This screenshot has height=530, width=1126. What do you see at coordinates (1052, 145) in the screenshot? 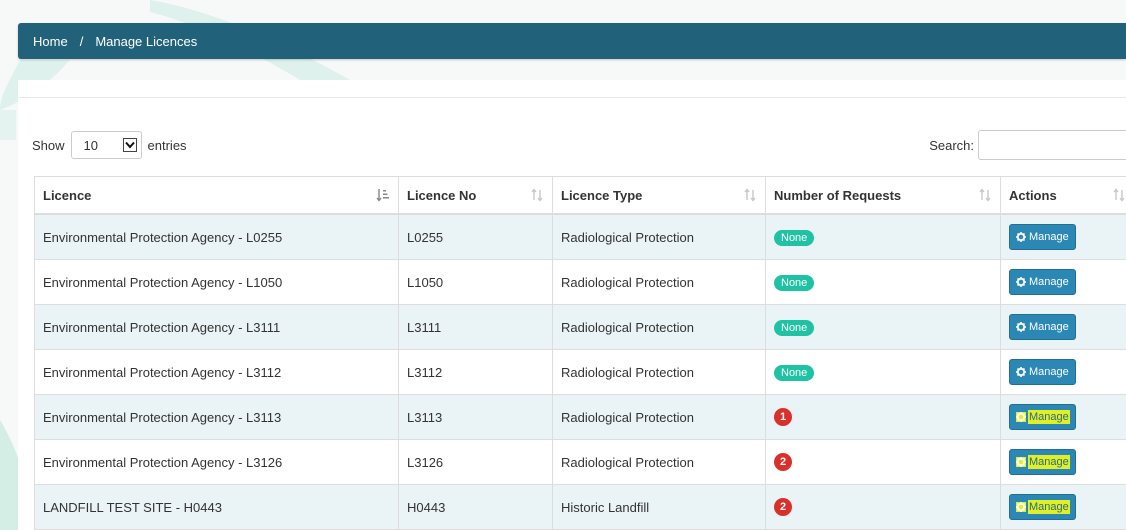
I see `search-input` at bounding box center [1052, 145].